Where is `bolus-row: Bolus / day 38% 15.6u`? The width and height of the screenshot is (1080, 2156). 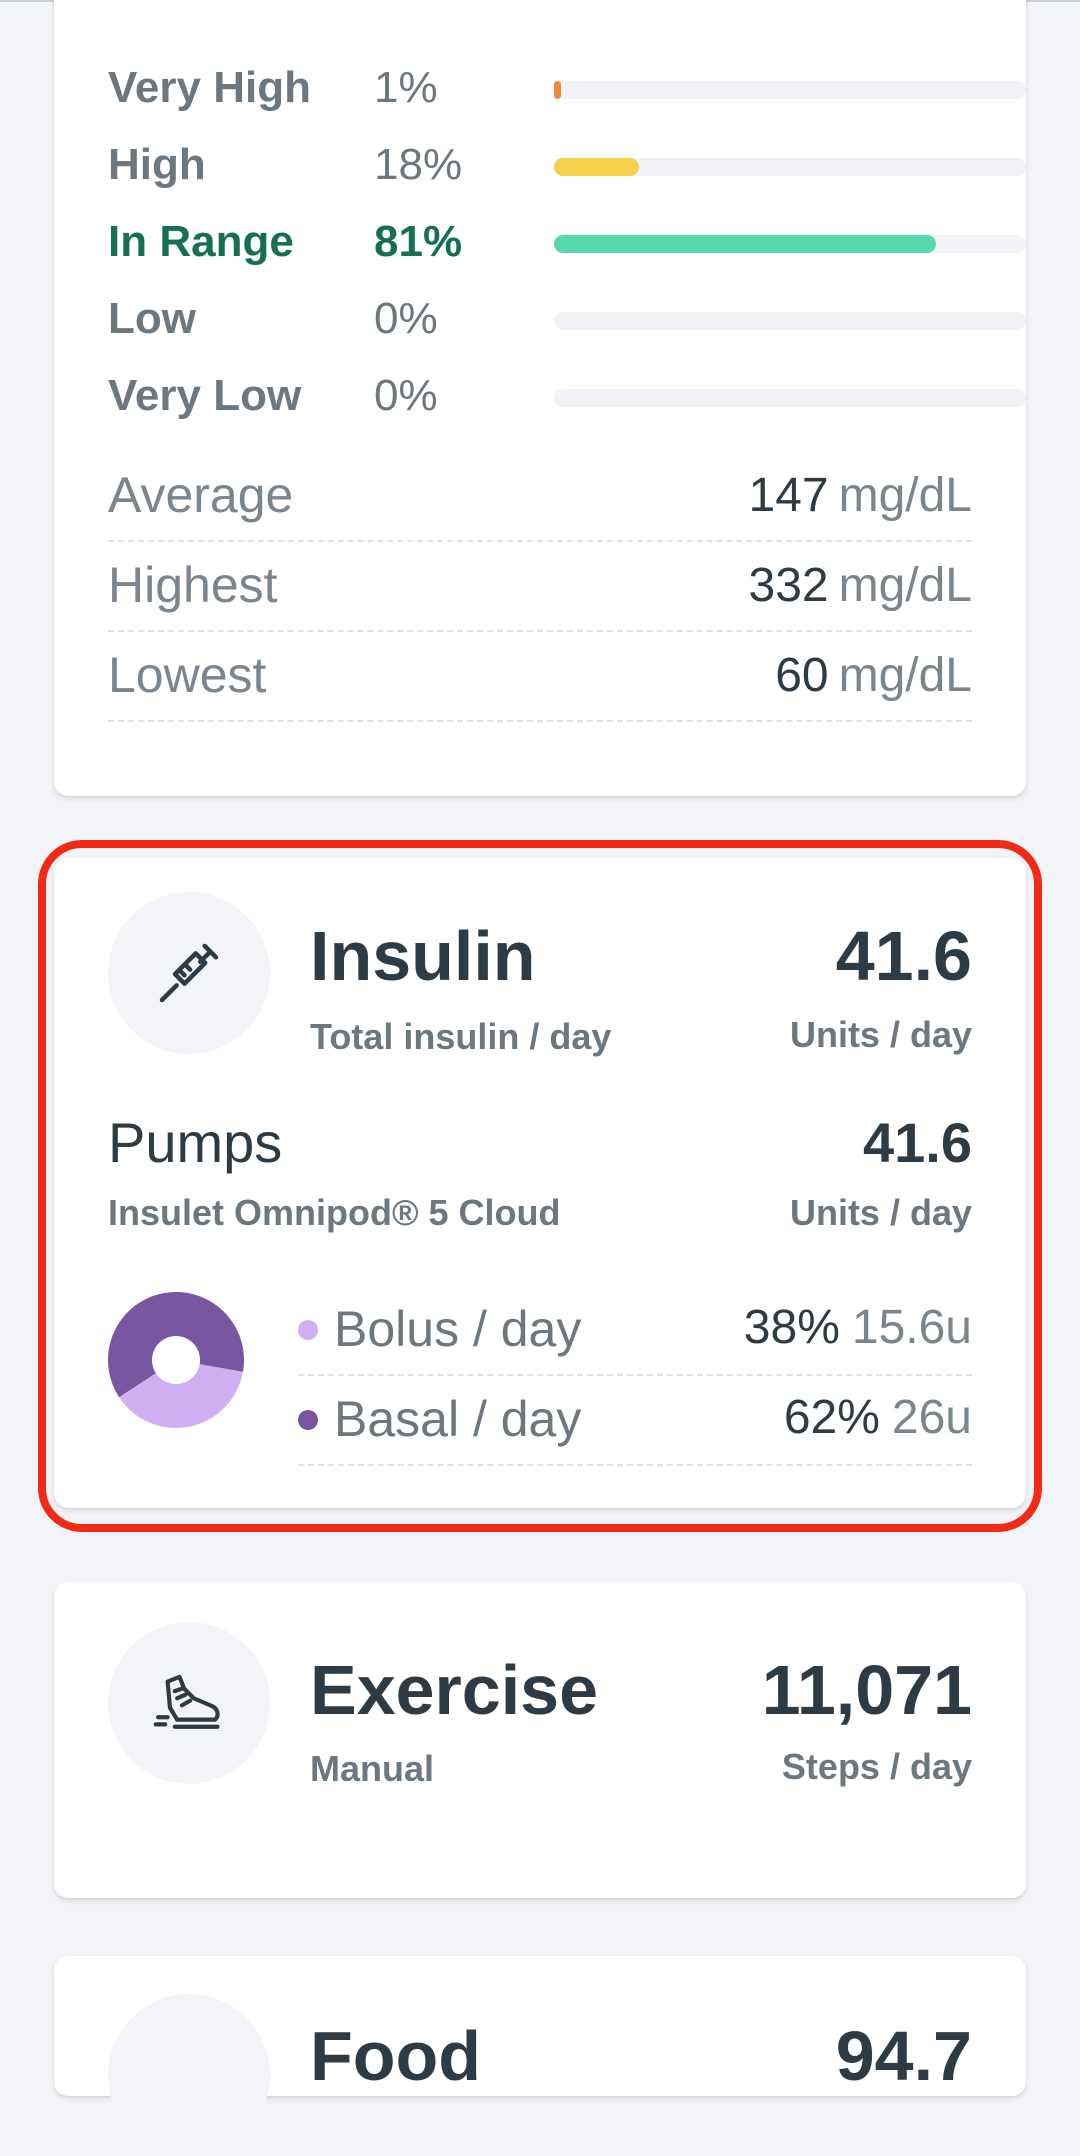
bolus-row: Bolus / day 38% 15.6u is located at coordinates (635, 1331).